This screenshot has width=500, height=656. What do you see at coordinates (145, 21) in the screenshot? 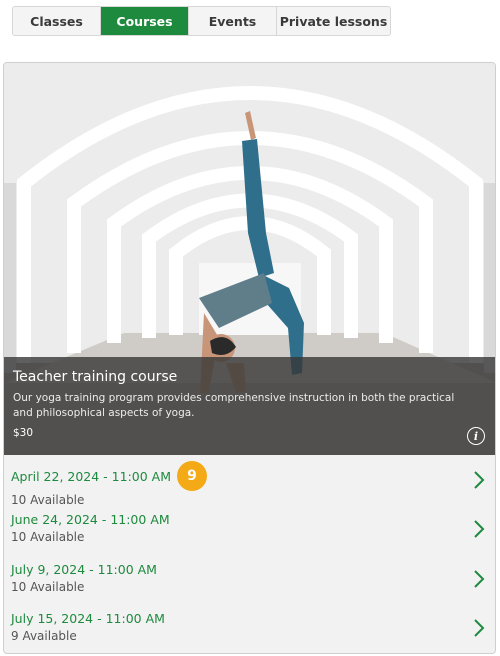
I see `tab-courses: Courses` at bounding box center [145, 21].